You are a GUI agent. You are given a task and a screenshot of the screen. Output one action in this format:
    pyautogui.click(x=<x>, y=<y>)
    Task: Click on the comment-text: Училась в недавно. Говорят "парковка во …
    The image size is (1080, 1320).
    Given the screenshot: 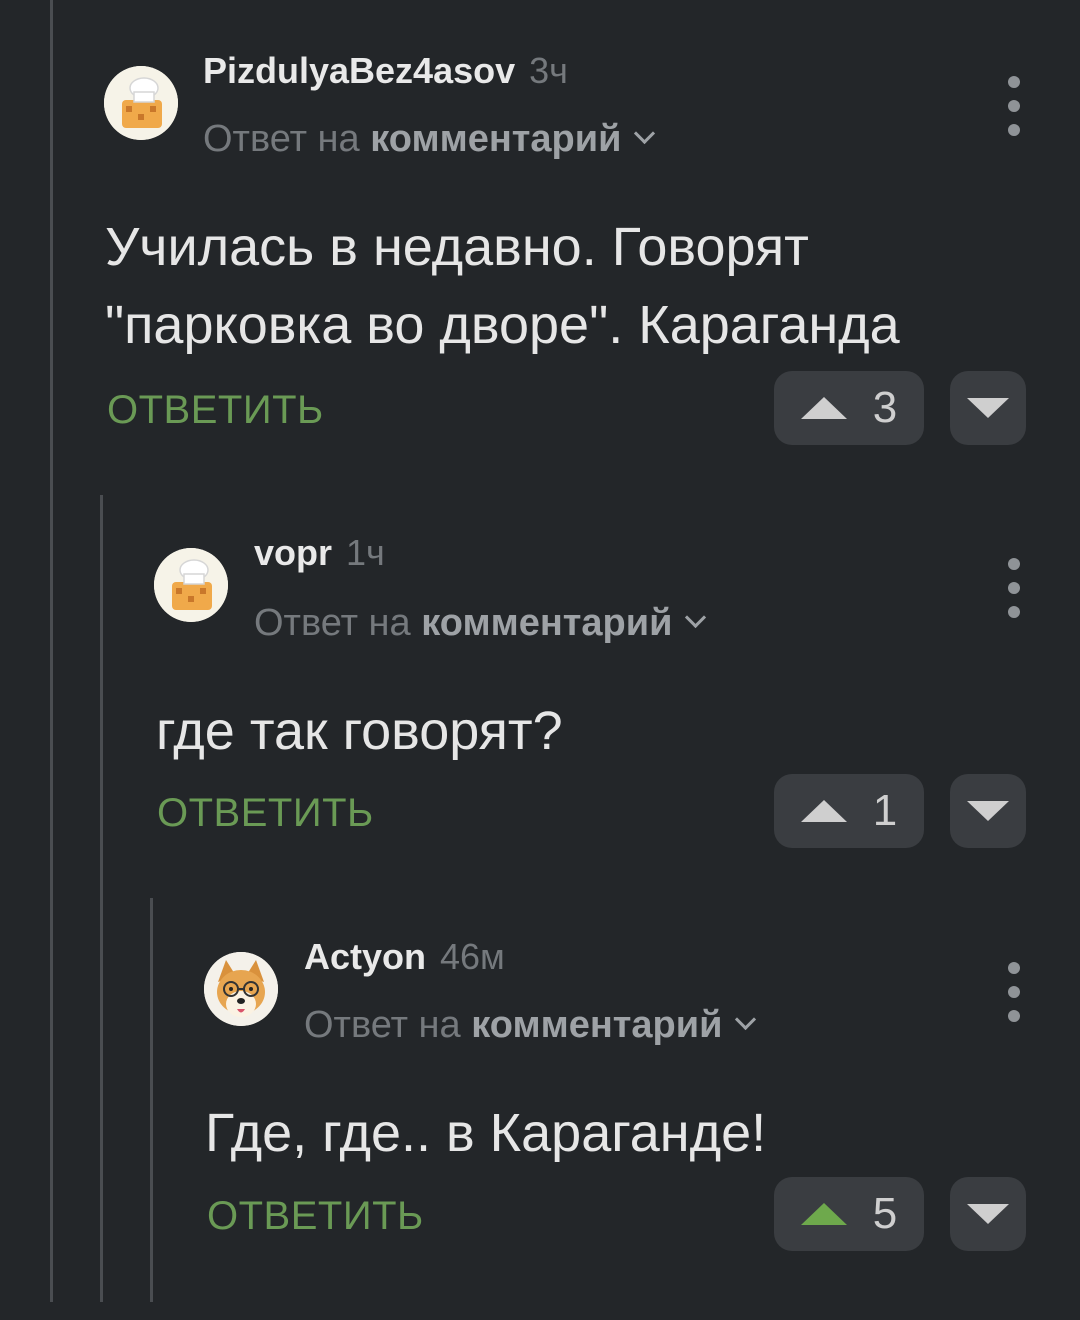 What is the action you would take?
    pyautogui.click(x=502, y=286)
    